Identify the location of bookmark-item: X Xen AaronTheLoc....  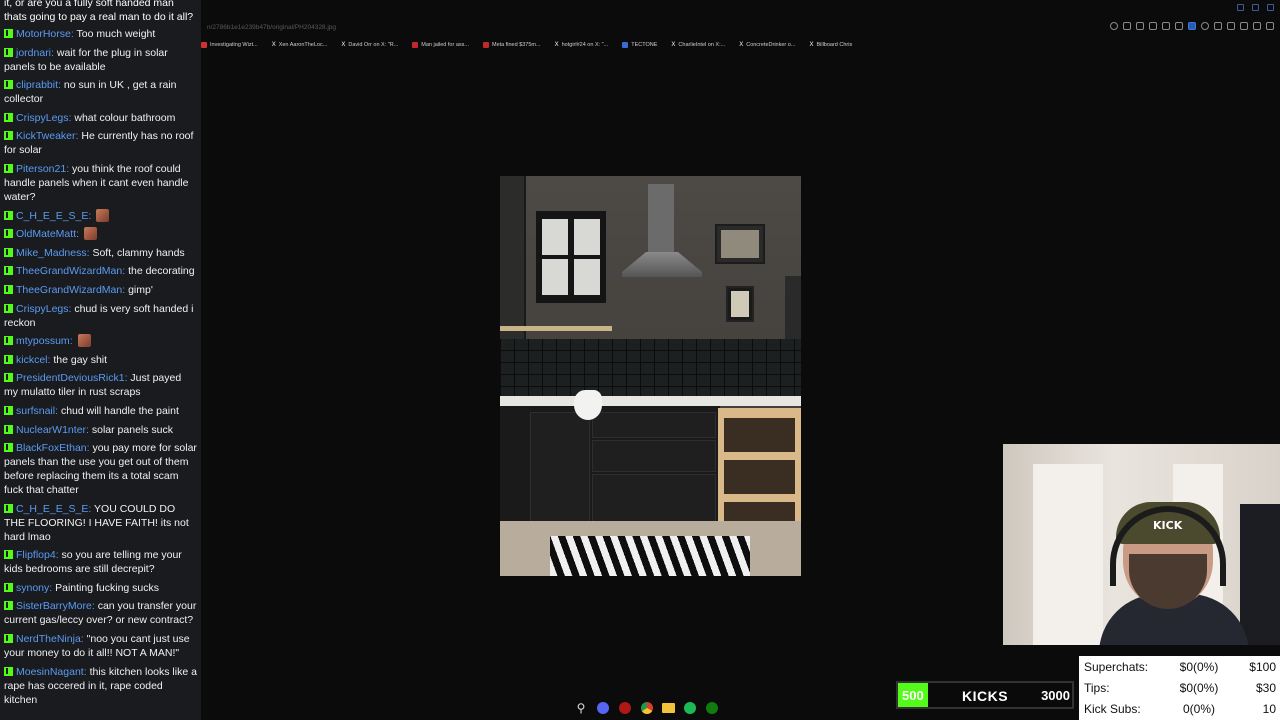
(300, 45).